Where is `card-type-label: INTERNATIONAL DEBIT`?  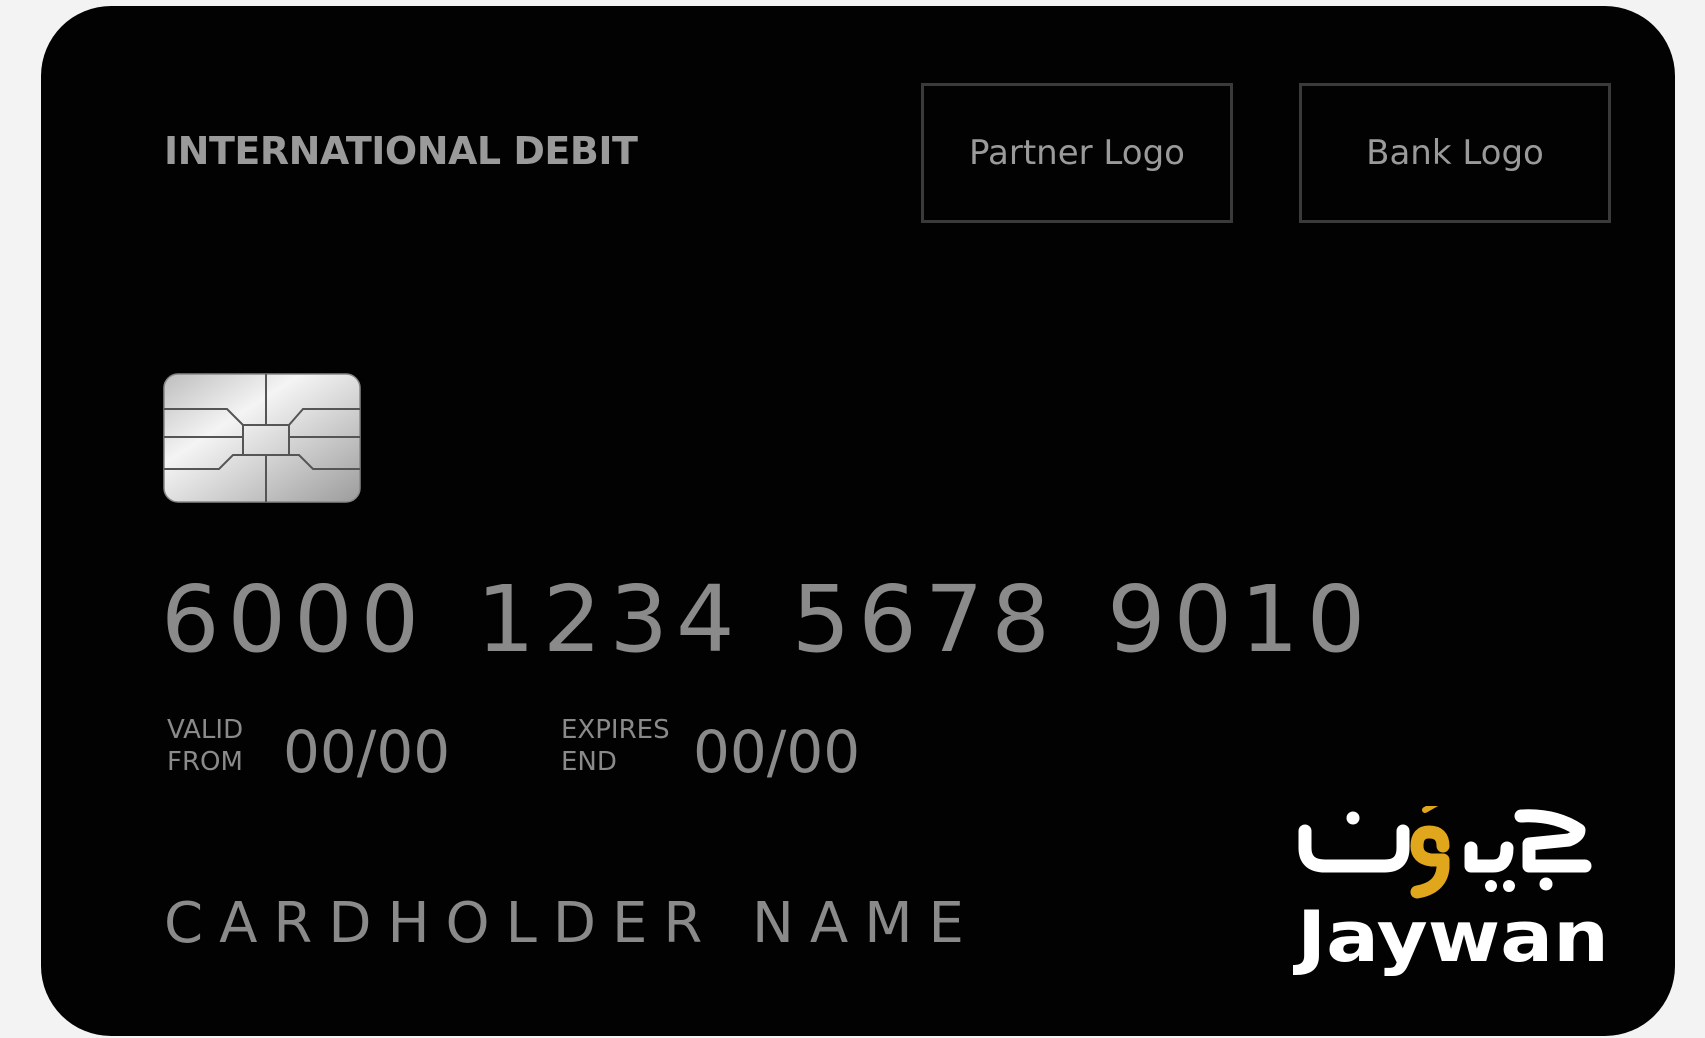
card-type-label: INTERNATIONAL DEBIT is located at coordinates (401, 151).